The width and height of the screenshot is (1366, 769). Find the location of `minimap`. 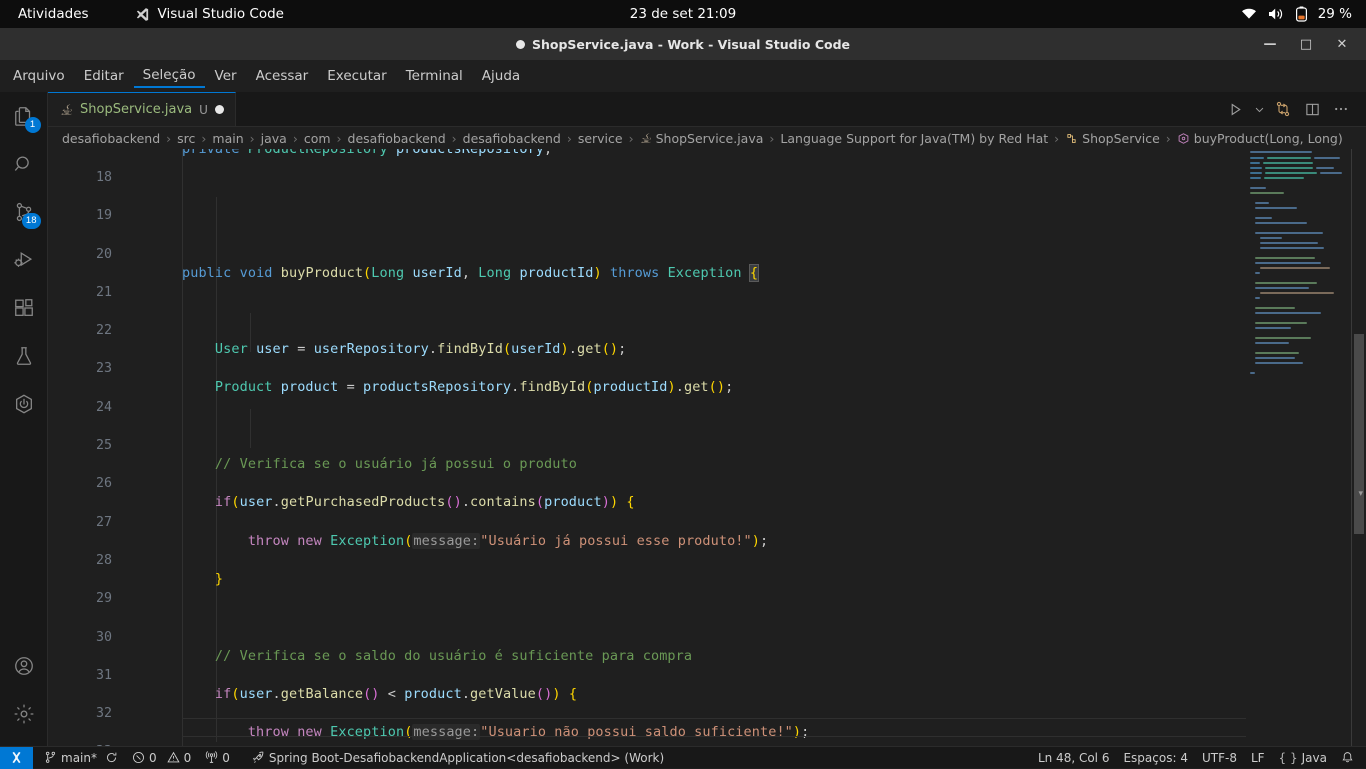

minimap is located at coordinates (1299, 447).